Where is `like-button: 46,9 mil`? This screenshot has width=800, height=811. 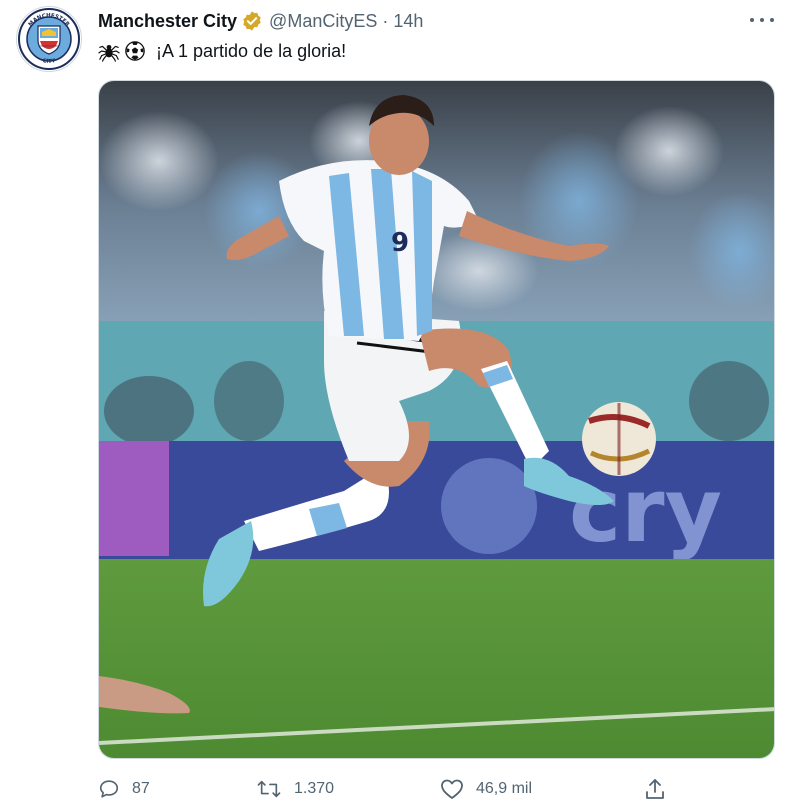
like-button: 46,9 mil is located at coordinates (486, 789).